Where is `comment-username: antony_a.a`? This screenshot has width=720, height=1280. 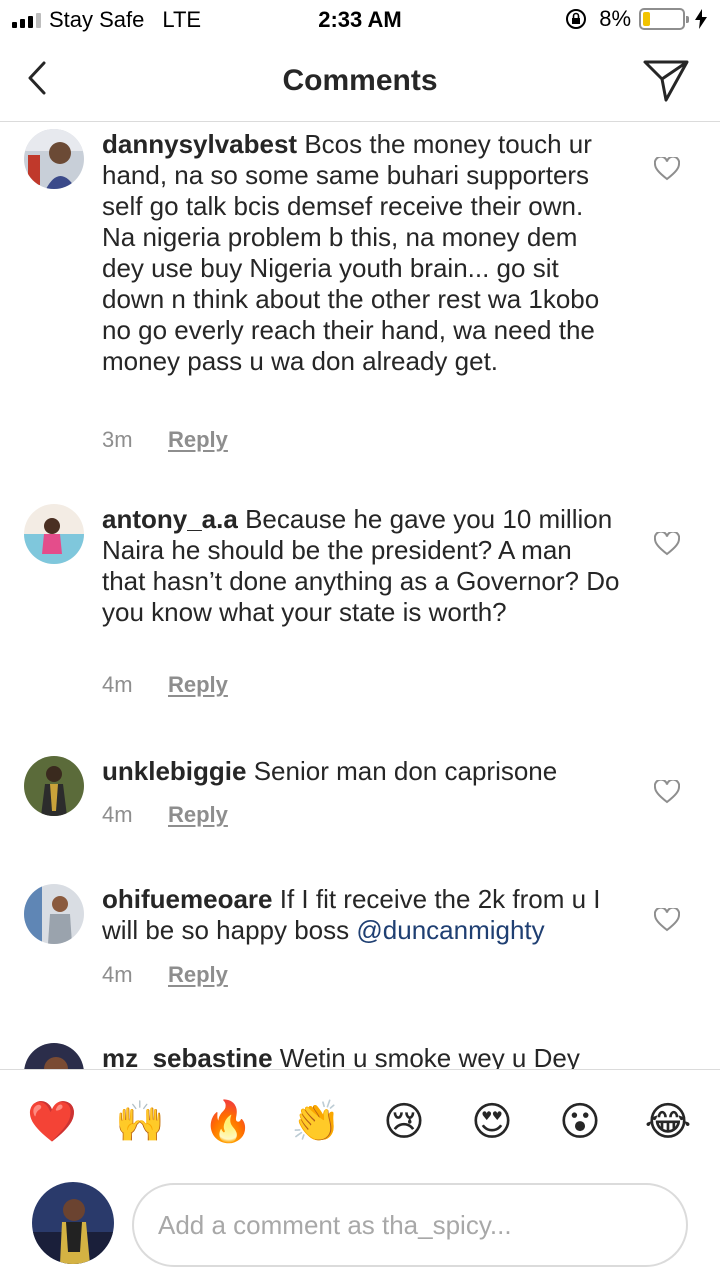 comment-username: antony_a.a is located at coordinates (170, 519).